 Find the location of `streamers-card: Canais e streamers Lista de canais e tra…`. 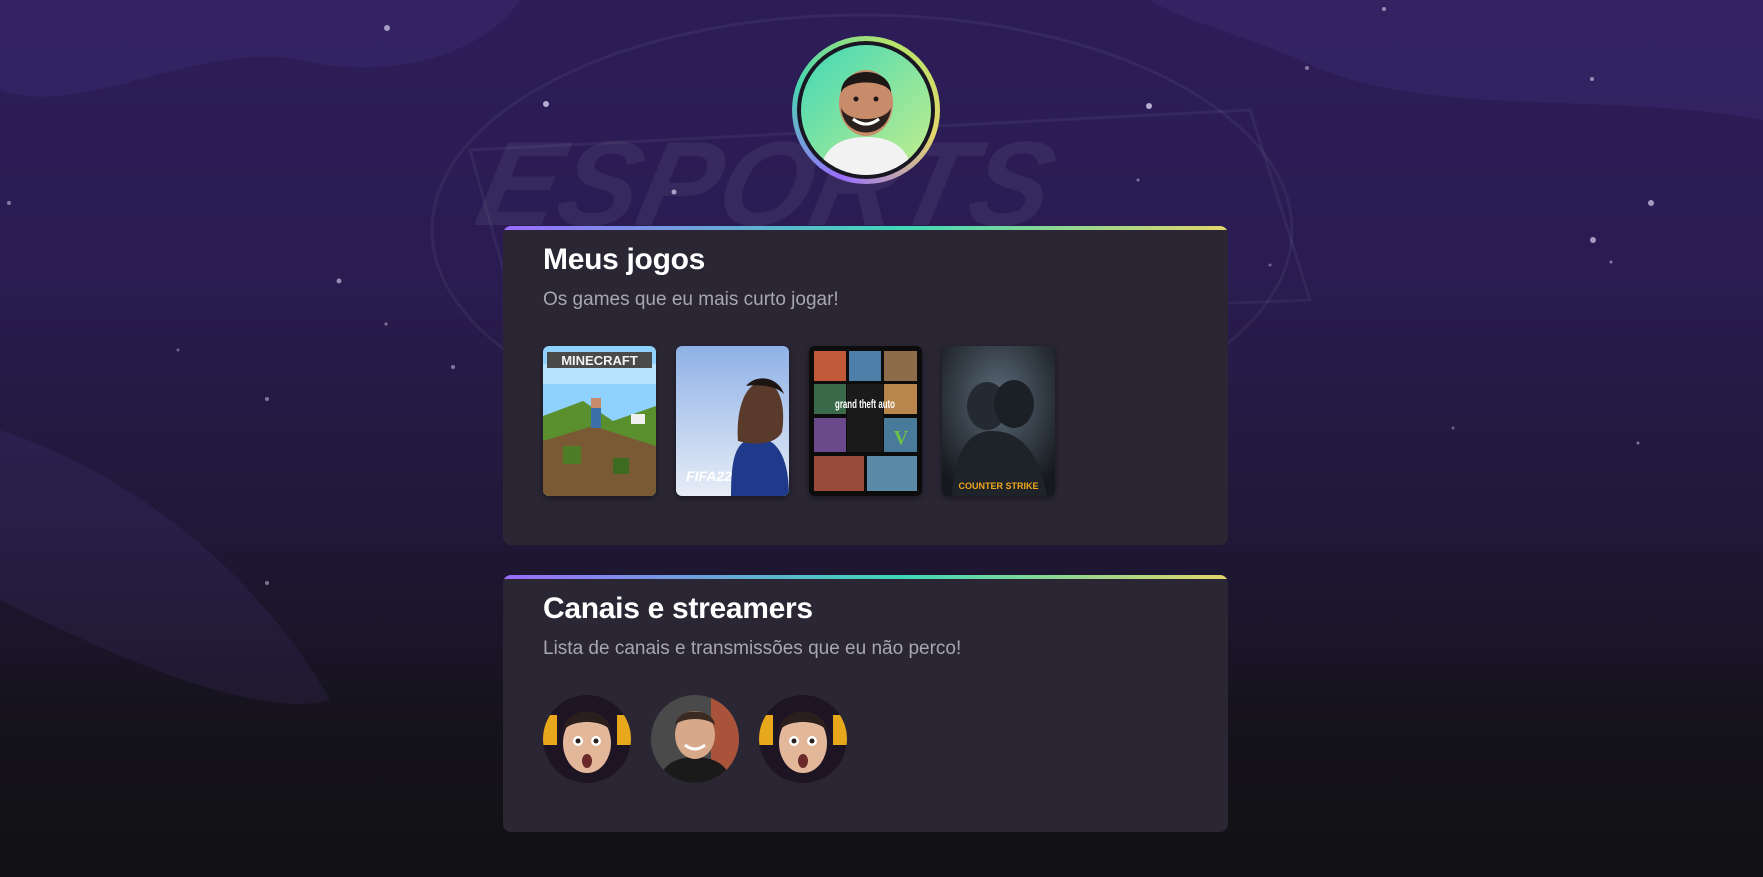

streamers-card: Canais e streamers Lista de canais e tra… is located at coordinates (865, 703).